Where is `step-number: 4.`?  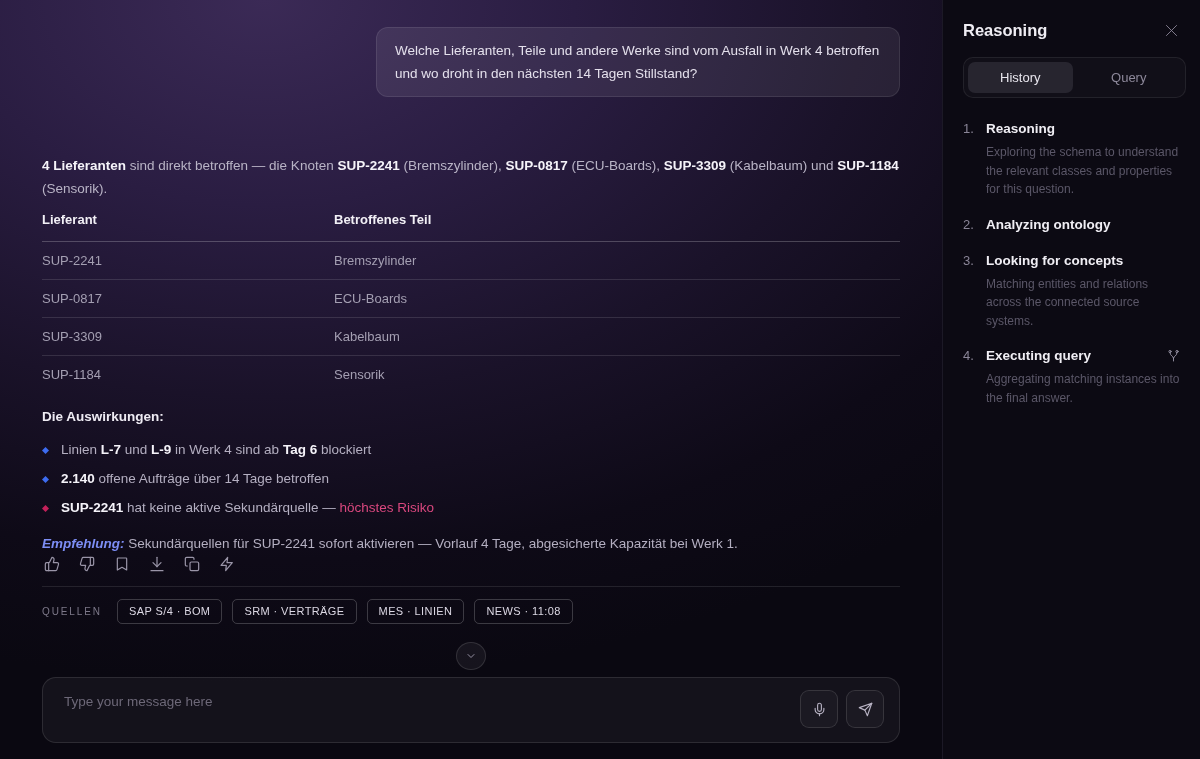
step-number: 4. is located at coordinates (969, 356).